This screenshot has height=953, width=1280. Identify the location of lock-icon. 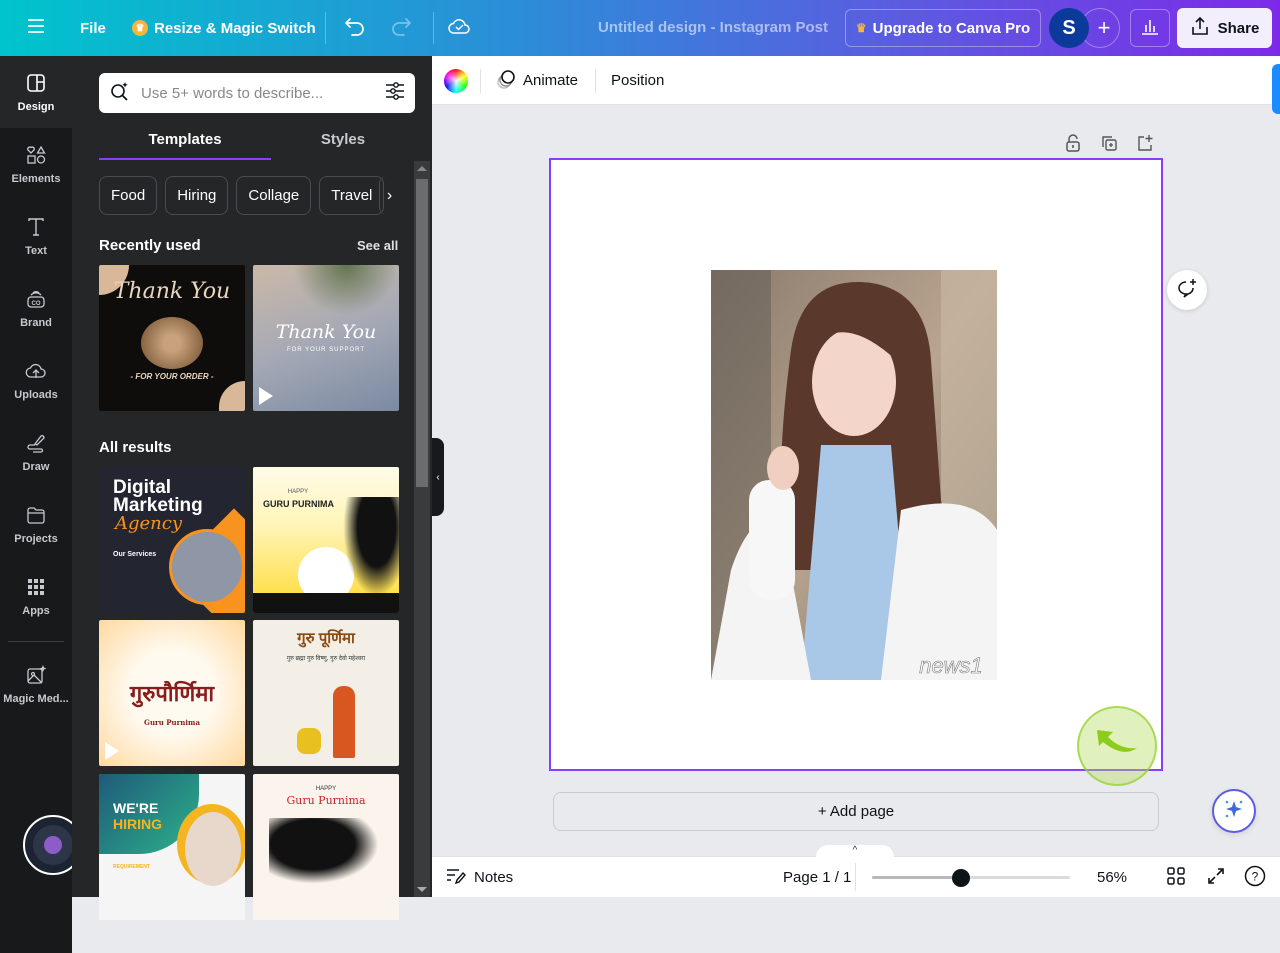
(1073, 145).